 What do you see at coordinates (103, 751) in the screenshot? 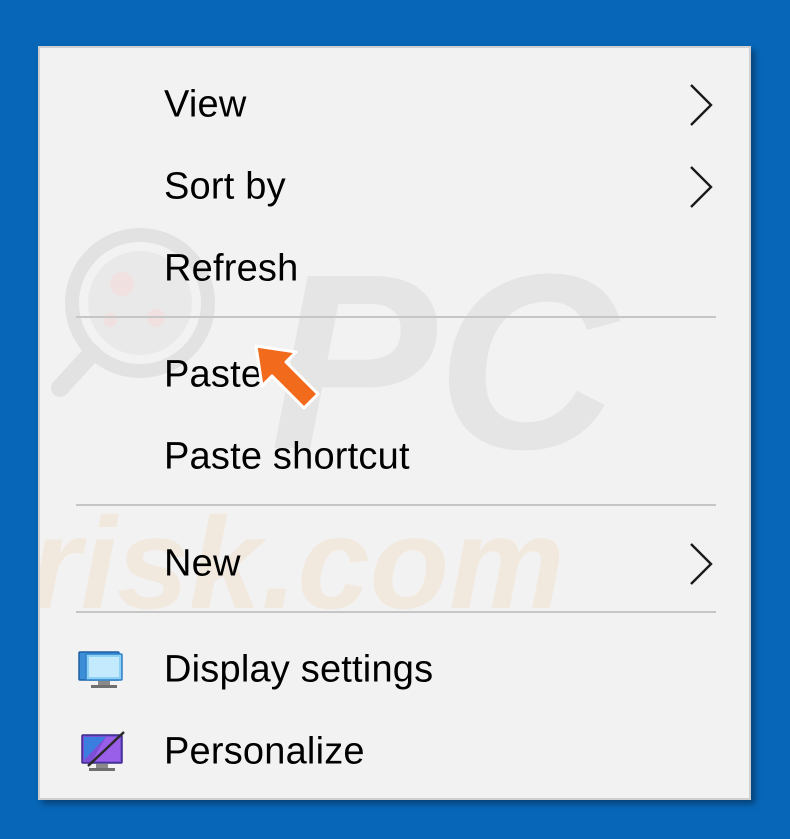
I see `personalize-icon` at bounding box center [103, 751].